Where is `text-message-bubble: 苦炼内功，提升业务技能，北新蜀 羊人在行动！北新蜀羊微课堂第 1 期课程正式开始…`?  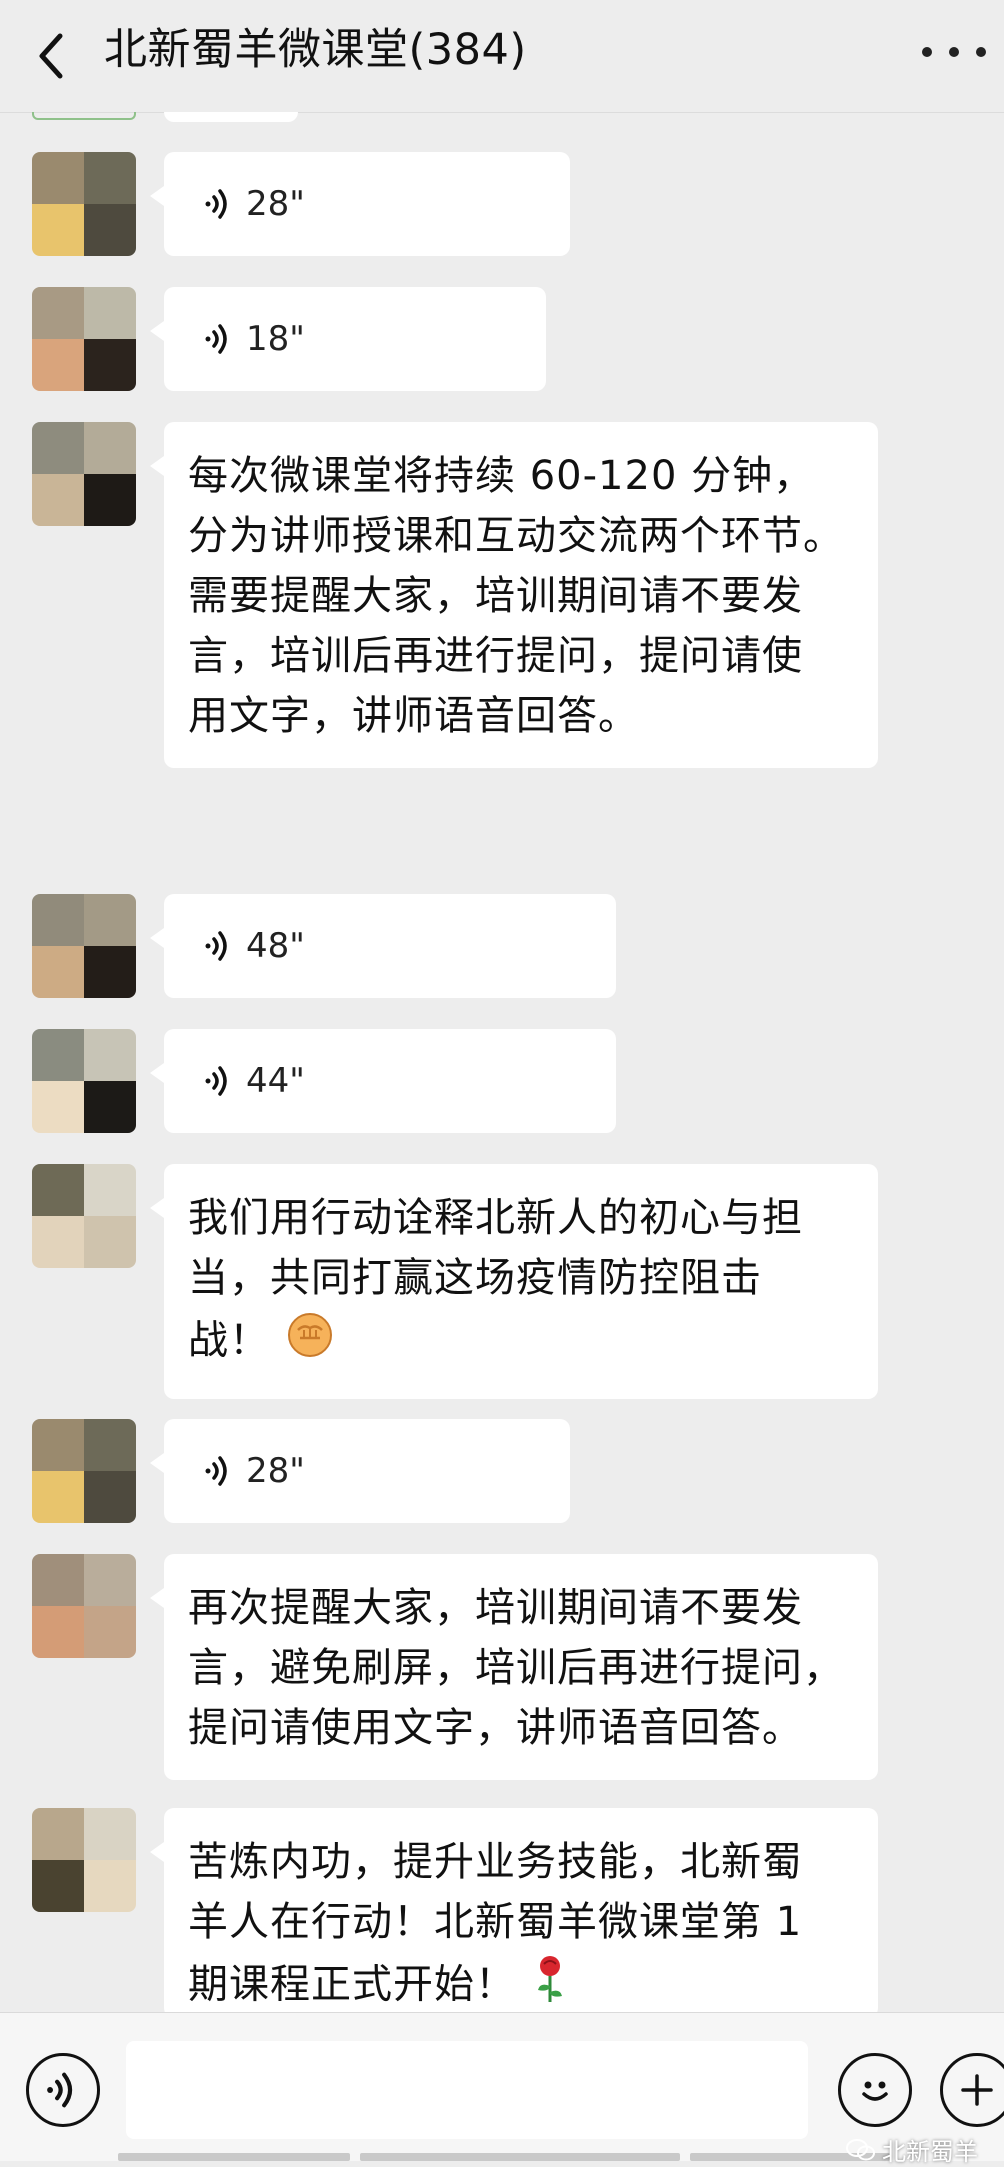
text-message-bubble: 苦炼内功，提升业务技能，北新蜀 羊人在行动！北新蜀羊微课堂第 1 期课程正式开始… is located at coordinates (514, 1910).